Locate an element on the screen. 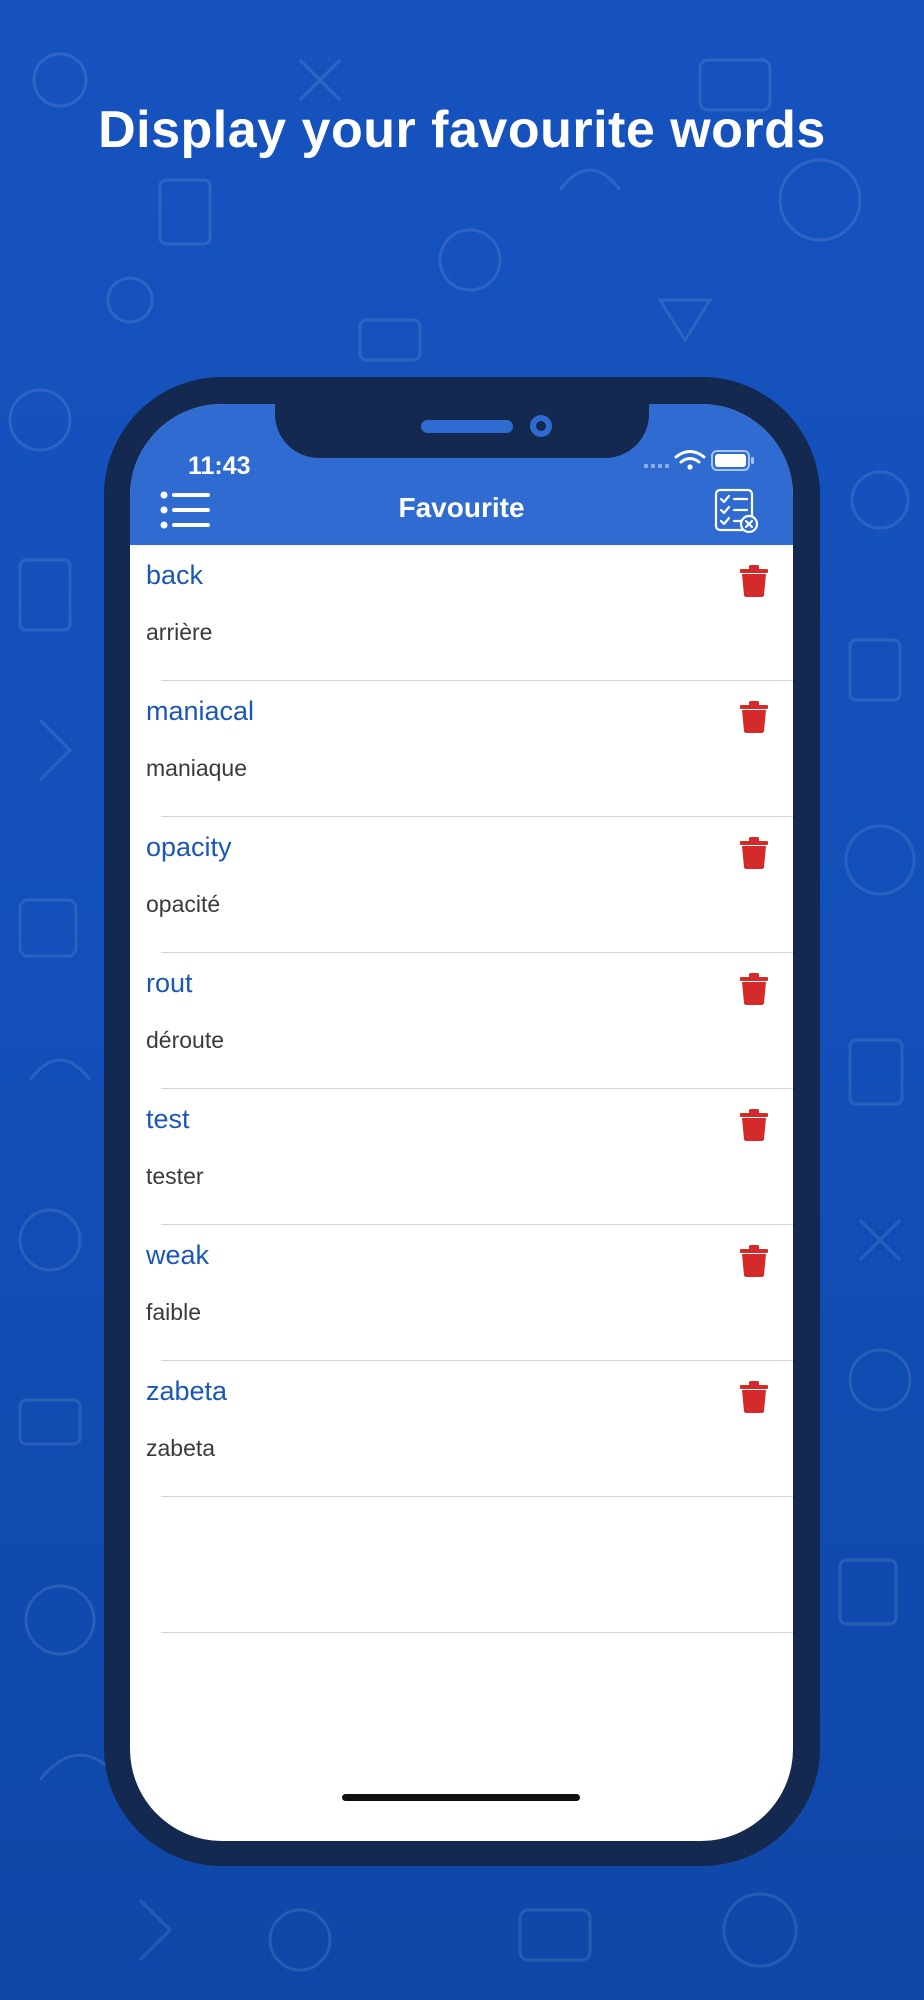 The width and height of the screenshot is (924, 2000). word-label: zabeta is located at coordinates (187, 1391).